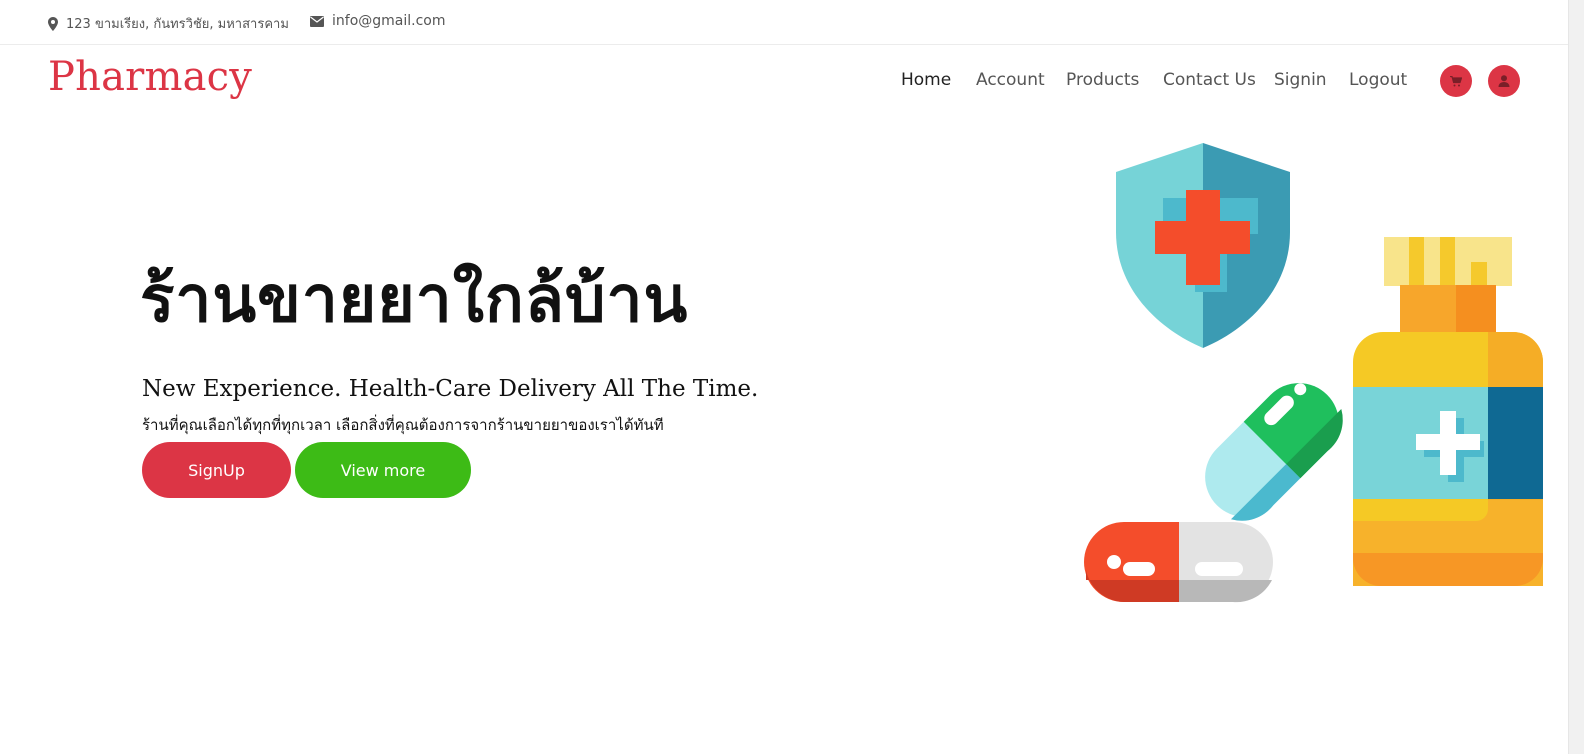 Image resolution: width=1584 pixels, height=754 pixels. I want to click on address-item: 123 ขามเรียง, กันทรวิชัย, มหาสารคาม, so click(168, 23).